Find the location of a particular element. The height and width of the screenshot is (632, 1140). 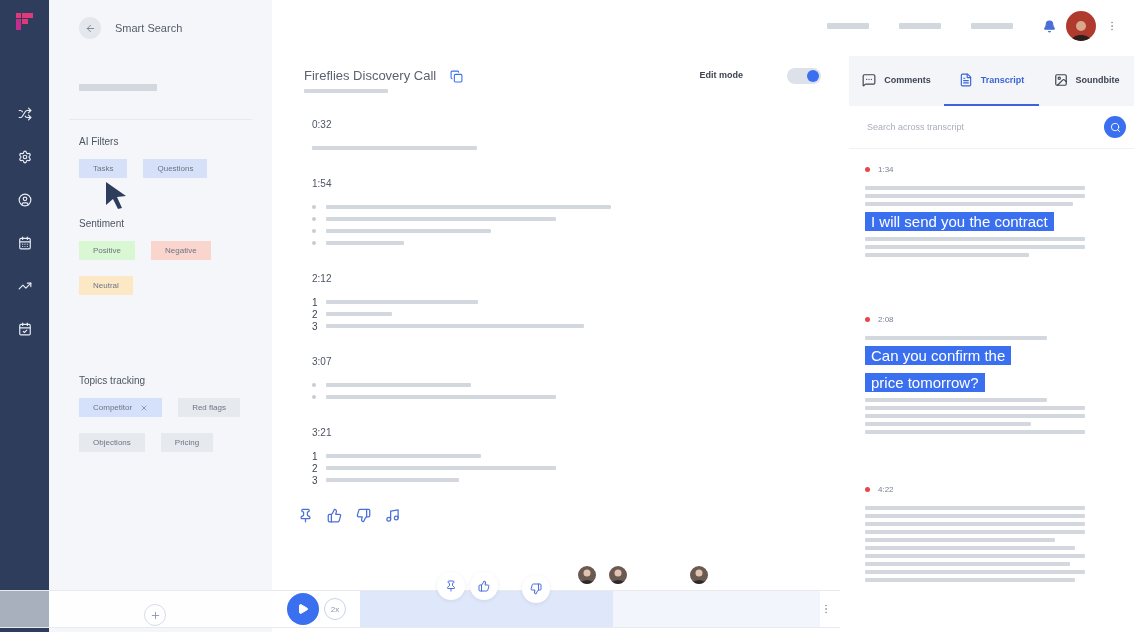

search-icon is located at coordinates (1115, 127).